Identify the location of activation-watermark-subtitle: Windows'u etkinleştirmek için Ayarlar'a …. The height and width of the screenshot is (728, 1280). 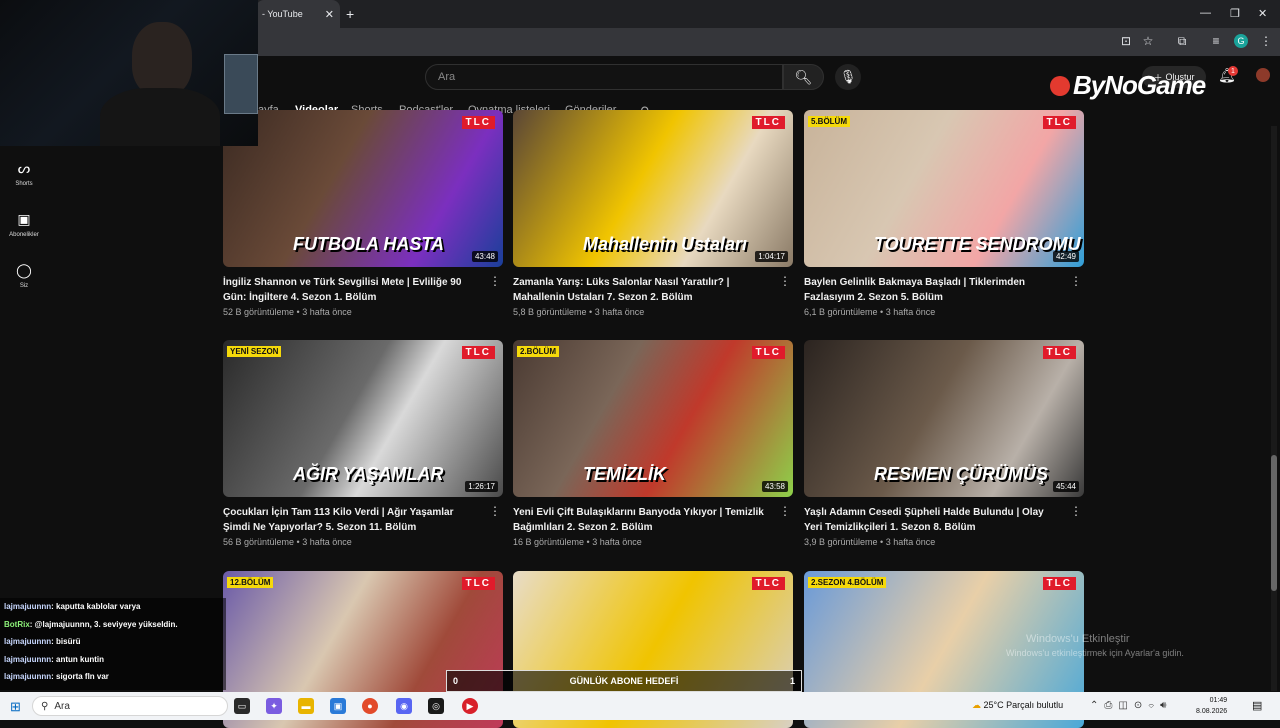
(1095, 653).